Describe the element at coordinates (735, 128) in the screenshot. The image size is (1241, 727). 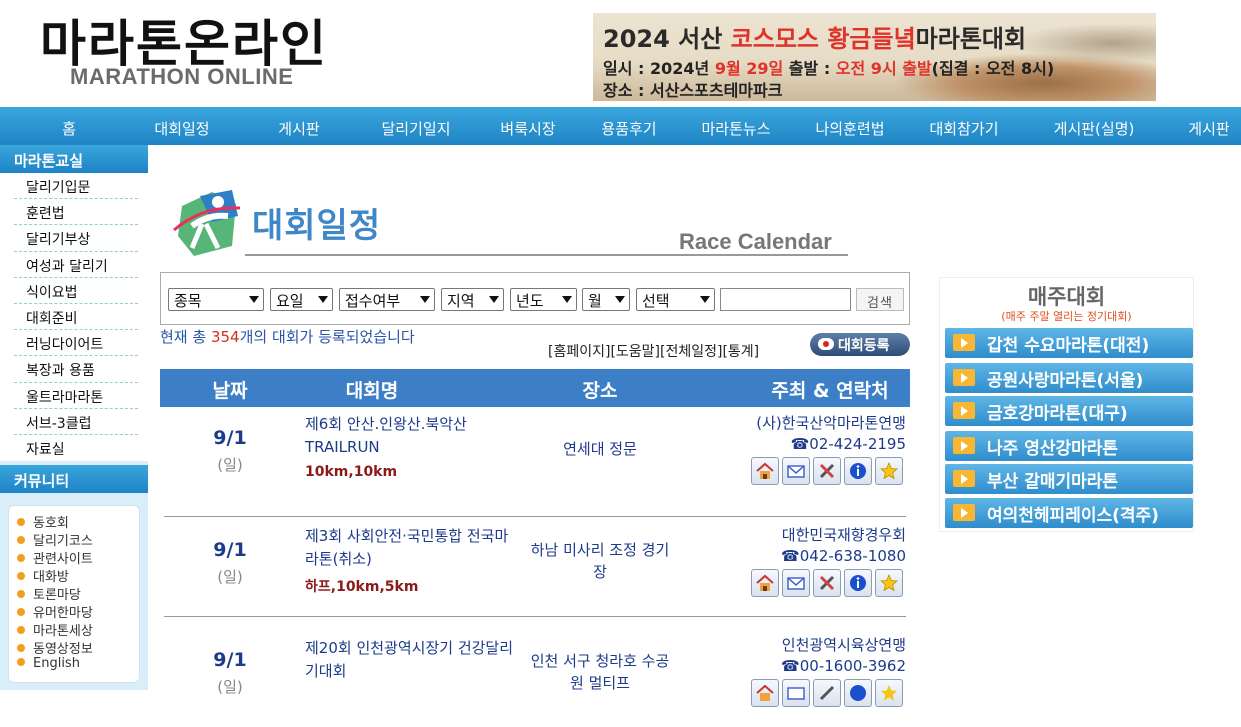
I see `nav-item-news: 마라톤뉴스` at that location.